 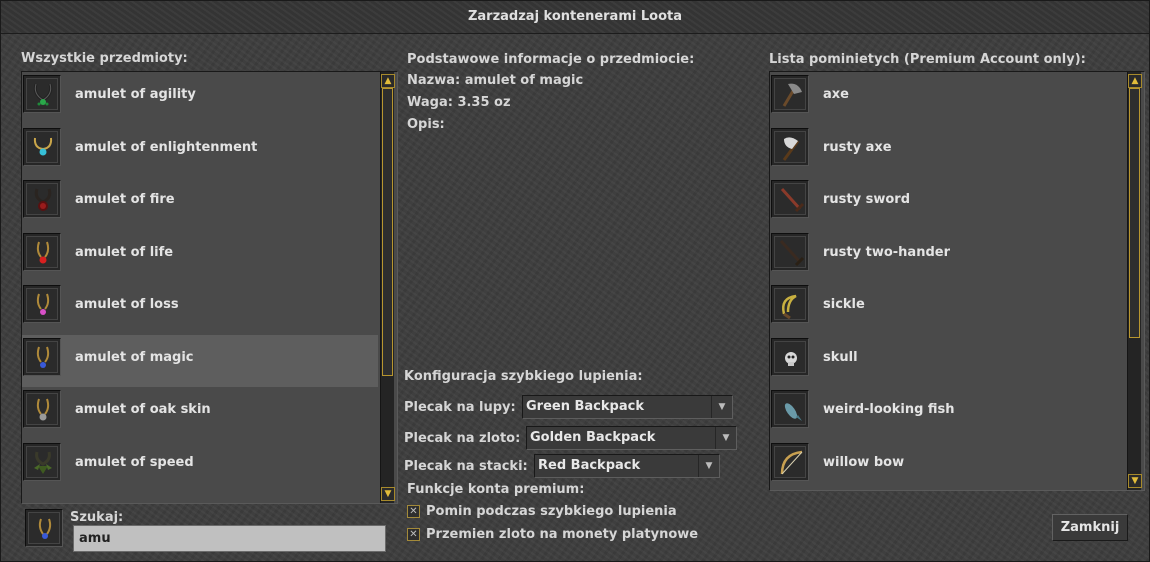 I want to click on stack-backpack-label: Plecak na stacki:, so click(x=466, y=466).